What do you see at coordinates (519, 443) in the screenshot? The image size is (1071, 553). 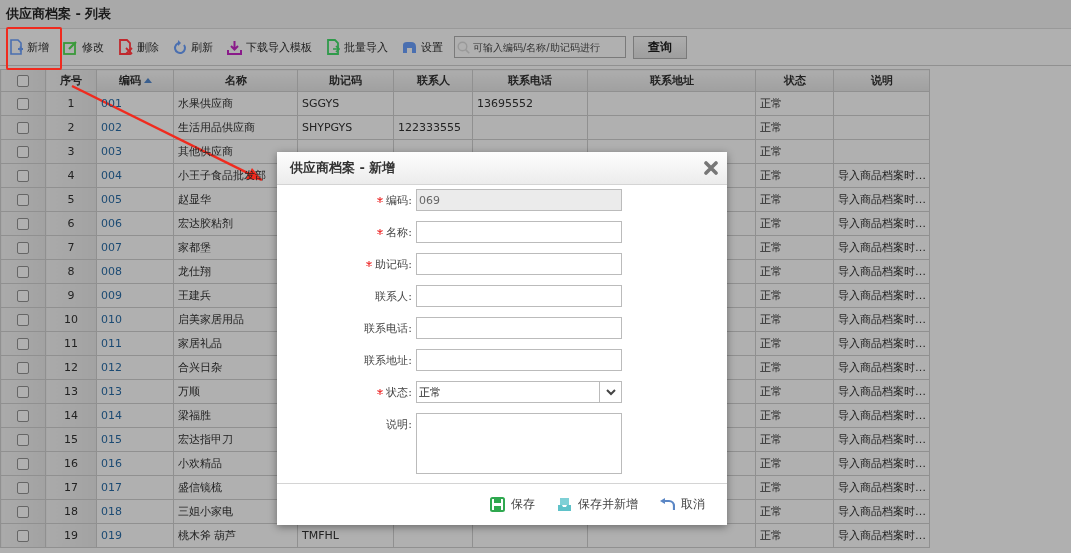 I see `text-area` at bounding box center [519, 443].